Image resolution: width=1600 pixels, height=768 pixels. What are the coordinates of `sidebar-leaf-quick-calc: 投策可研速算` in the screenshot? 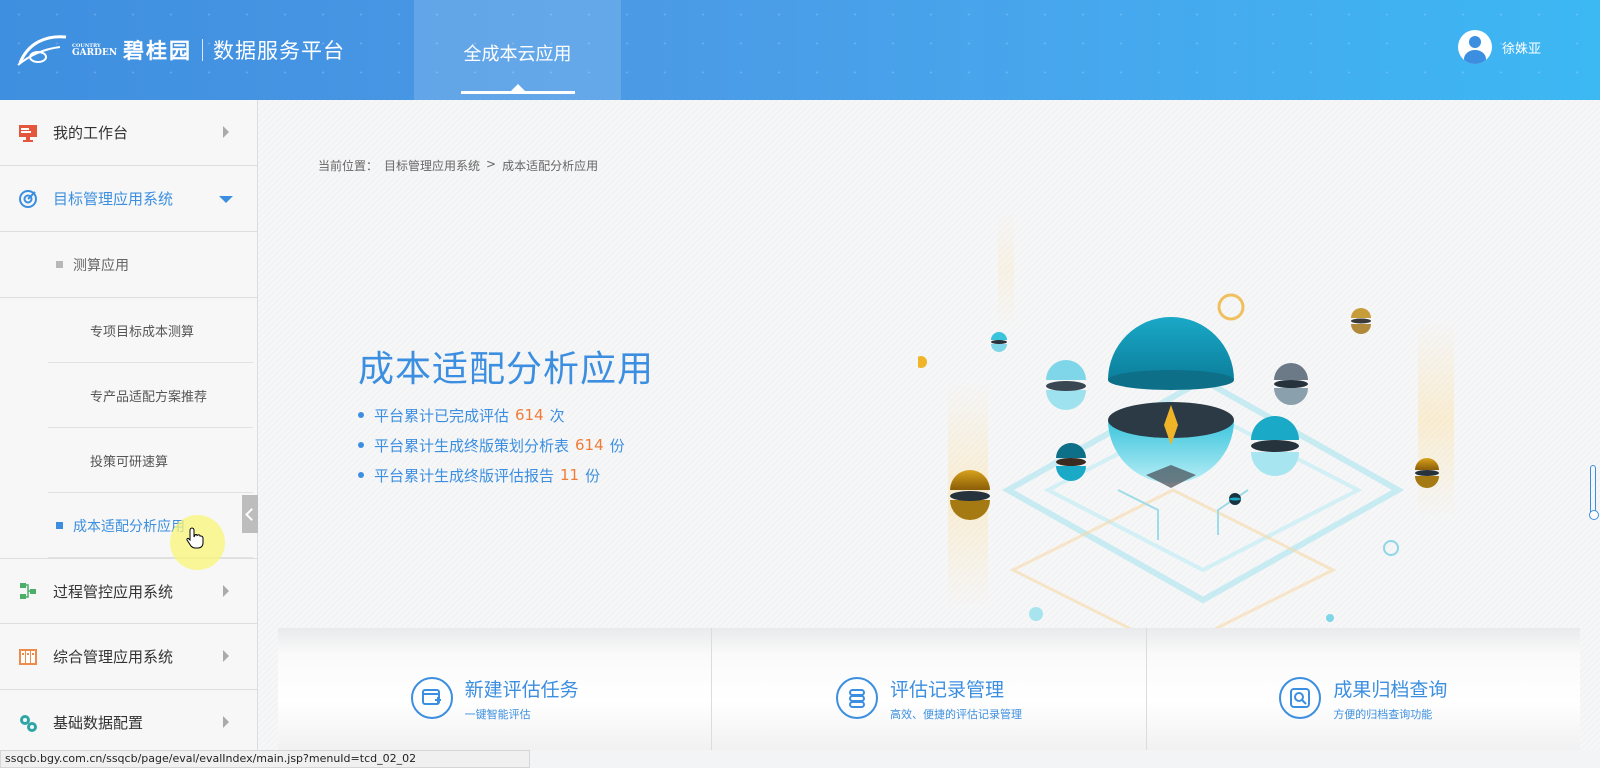 It's located at (128, 460).